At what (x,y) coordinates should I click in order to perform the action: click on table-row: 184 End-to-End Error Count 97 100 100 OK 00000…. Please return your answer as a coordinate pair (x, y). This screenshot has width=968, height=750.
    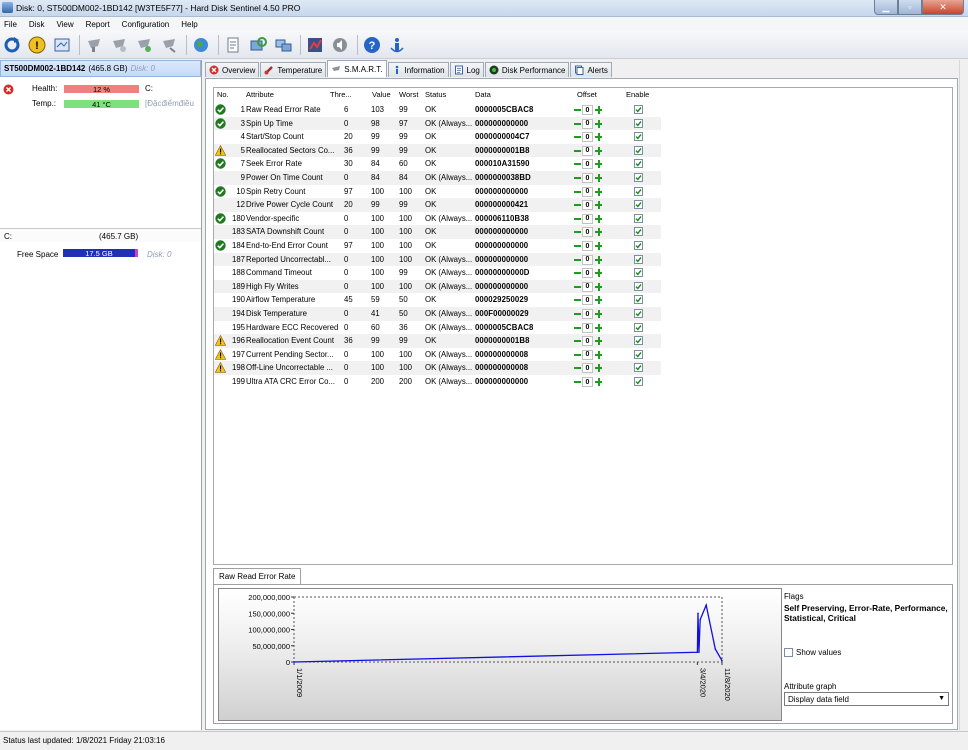
    Looking at the image, I should click on (437, 246).